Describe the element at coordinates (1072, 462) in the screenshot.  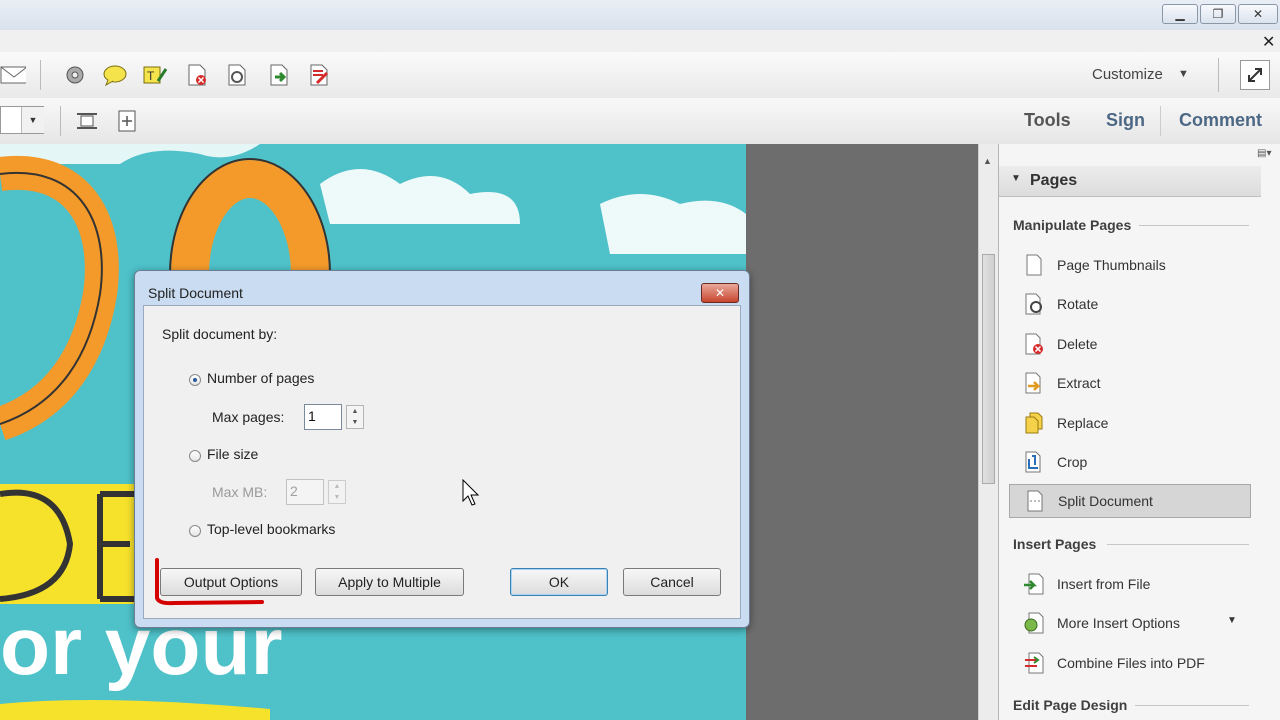
I see `pane-item-label: Crop` at that location.